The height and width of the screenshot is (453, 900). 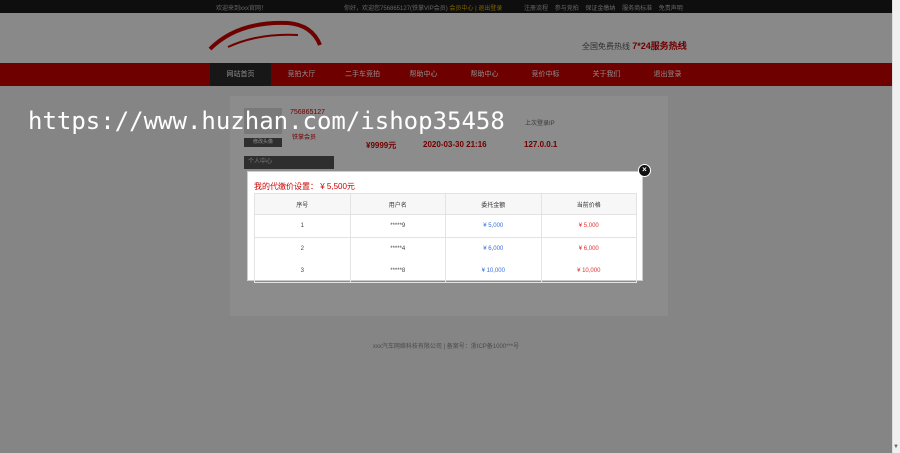 What do you see at coordinates (588, 226) in the screenshot?
I see `row-current: ¥ 5,000` at bounding box center [588, 226].